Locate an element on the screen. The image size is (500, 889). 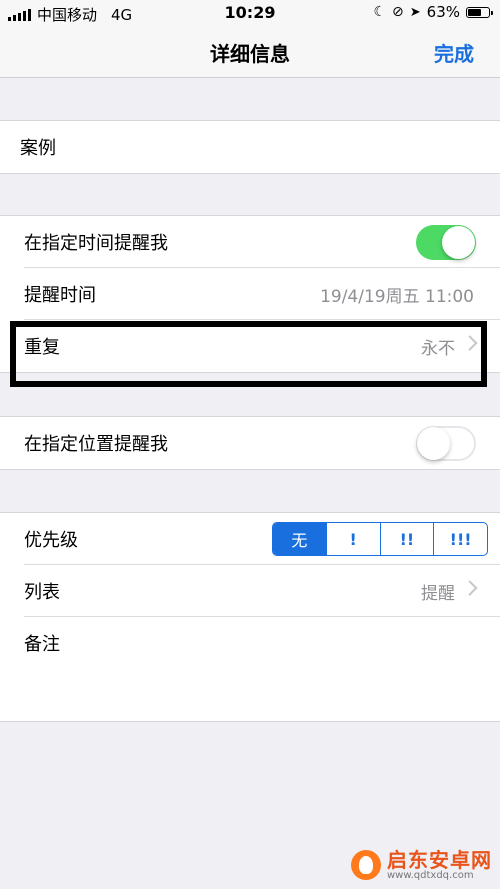
reminder-title: 案例 is located at coordinates (38, 147).